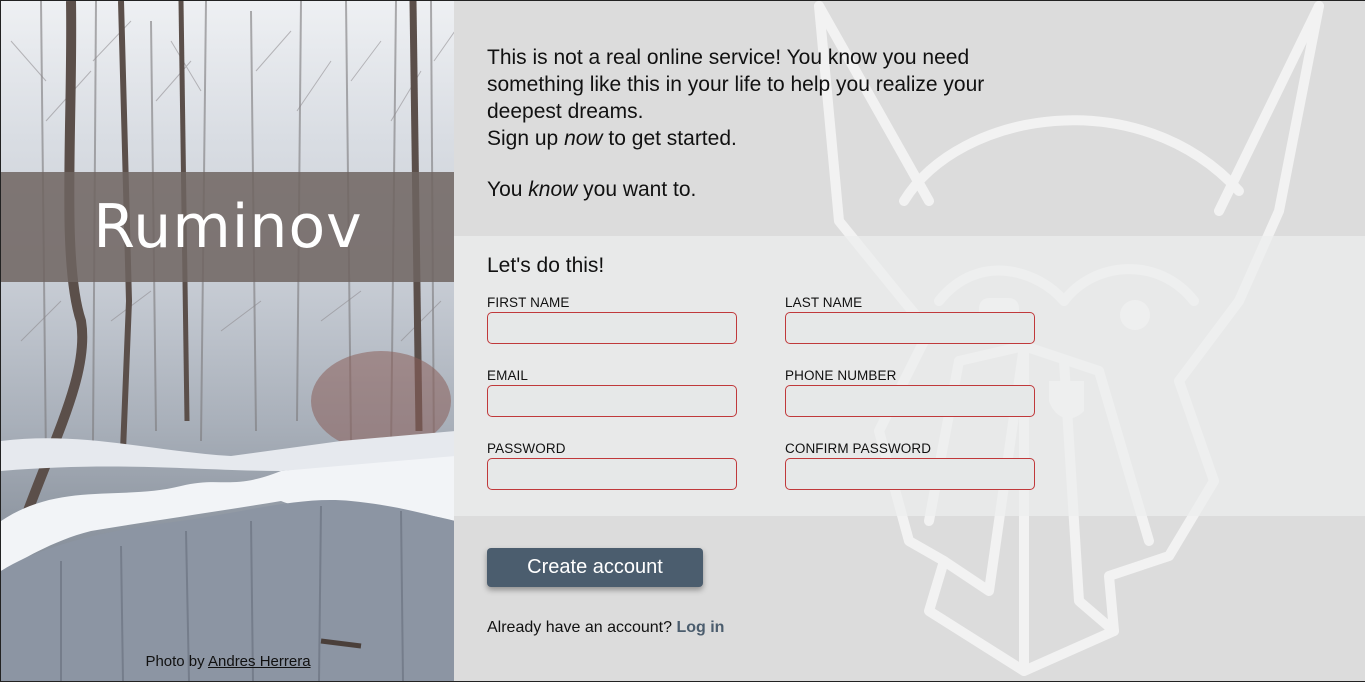 The width and height of the screenshot is (1365, 682). What do you see at coordinates (259, 661) in the screenshot?
I see `photo-credit-link: Andres Herrera` at bounding box center [259, 661].